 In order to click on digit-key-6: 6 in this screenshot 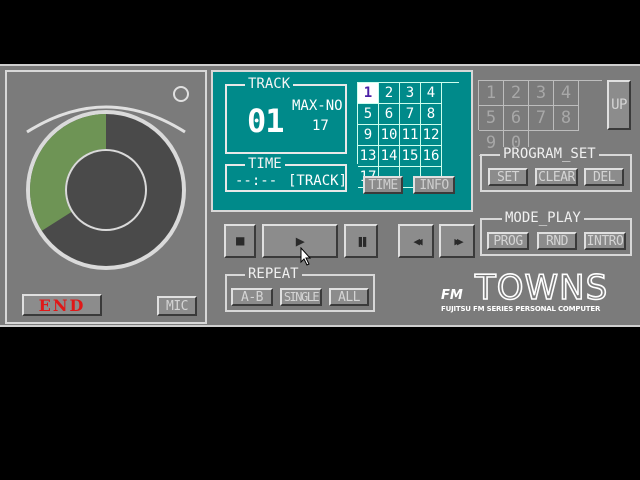, I will do `click(516, 118)`.